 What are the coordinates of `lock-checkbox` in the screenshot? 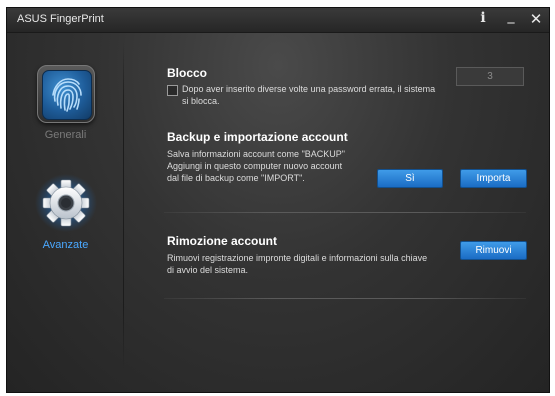 It's located at (172, 90).